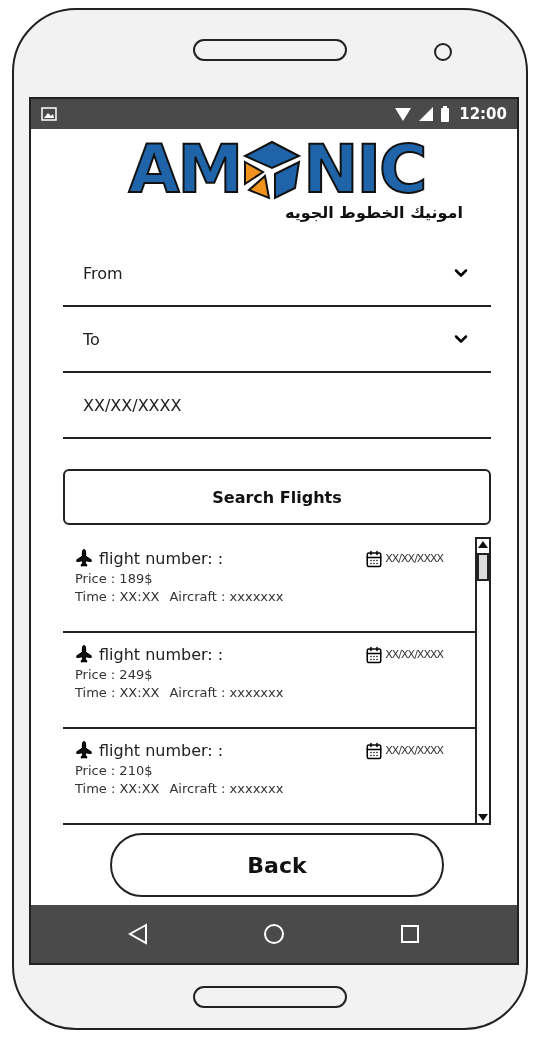 This screenshot has height=1040, width=544. Describe the element at coordinates (277, 406) in the screenshot. I see `date-field: XX/XX/XXXX` at that location.